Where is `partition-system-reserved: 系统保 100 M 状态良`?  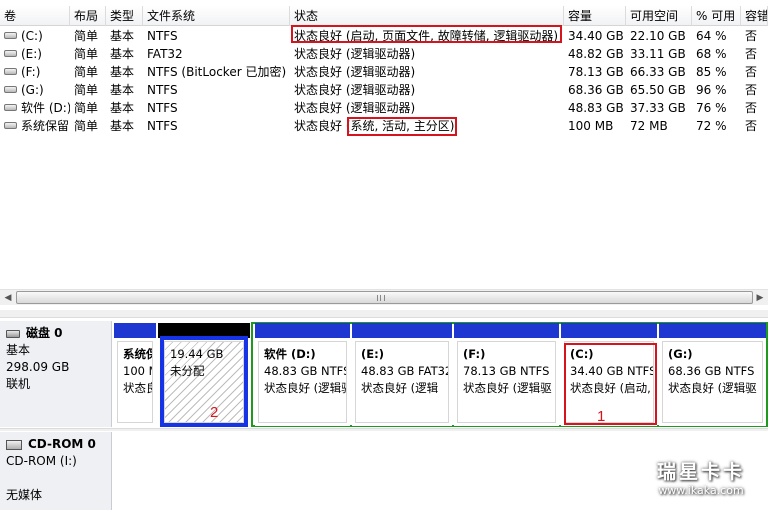
partition-system-reserved: 系统保 100 M 状态良 is located at coordinates (135, 374).